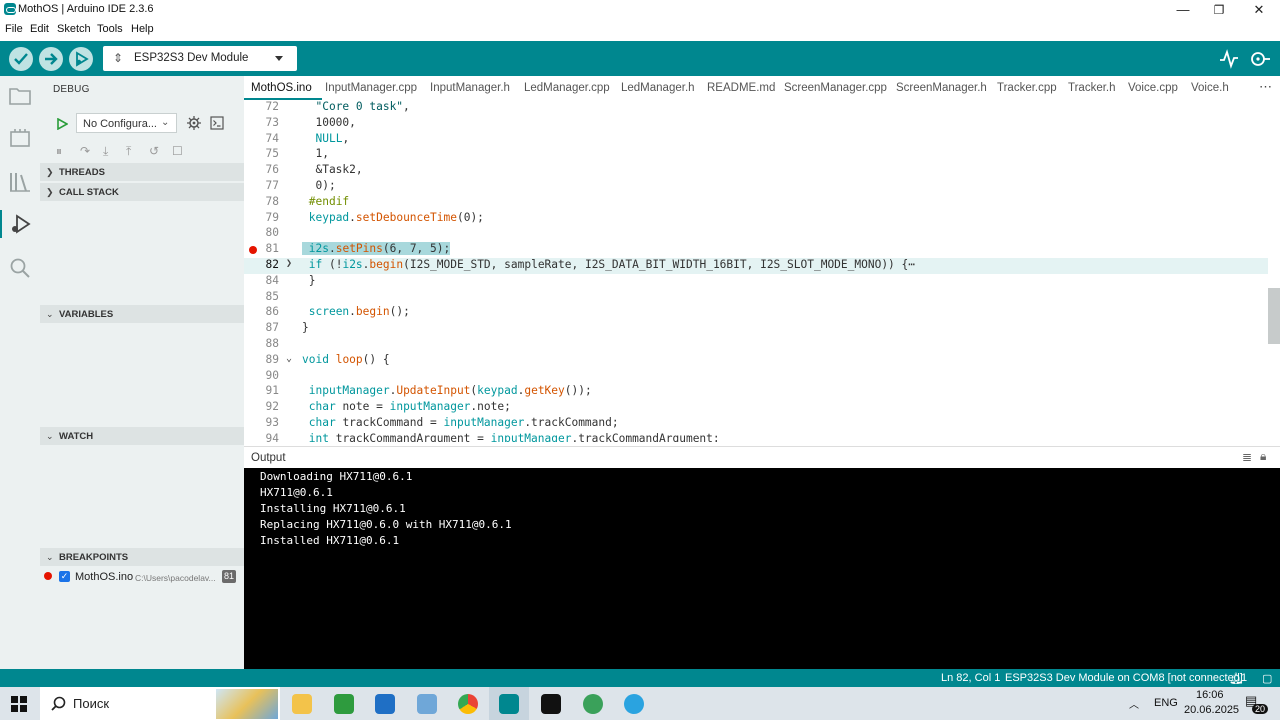 This screenshot has height=720, width=1280. I want to click on tab-tracker-h: Tracker.h, so click(1092, 88).